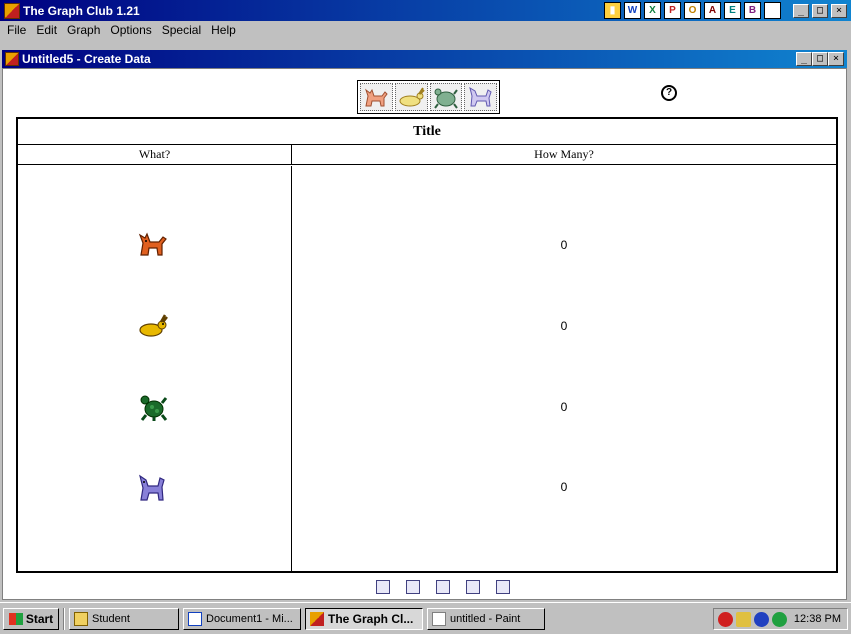 This screenshot has width=851, height=634. I want to click on app-icon, so click(12, 10).